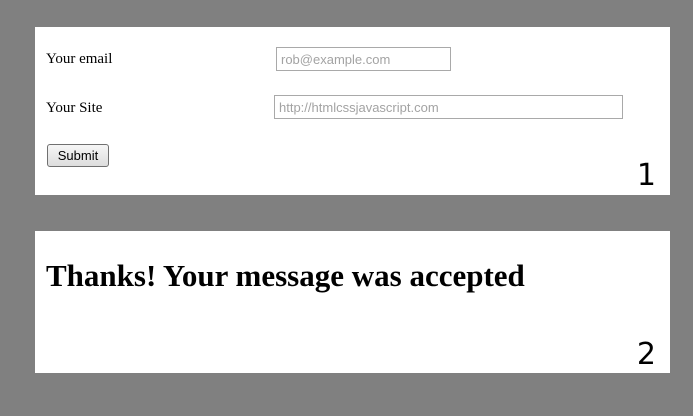 The image size is (693, 416). I want to click on email-label: Your email, so click(79, 59).